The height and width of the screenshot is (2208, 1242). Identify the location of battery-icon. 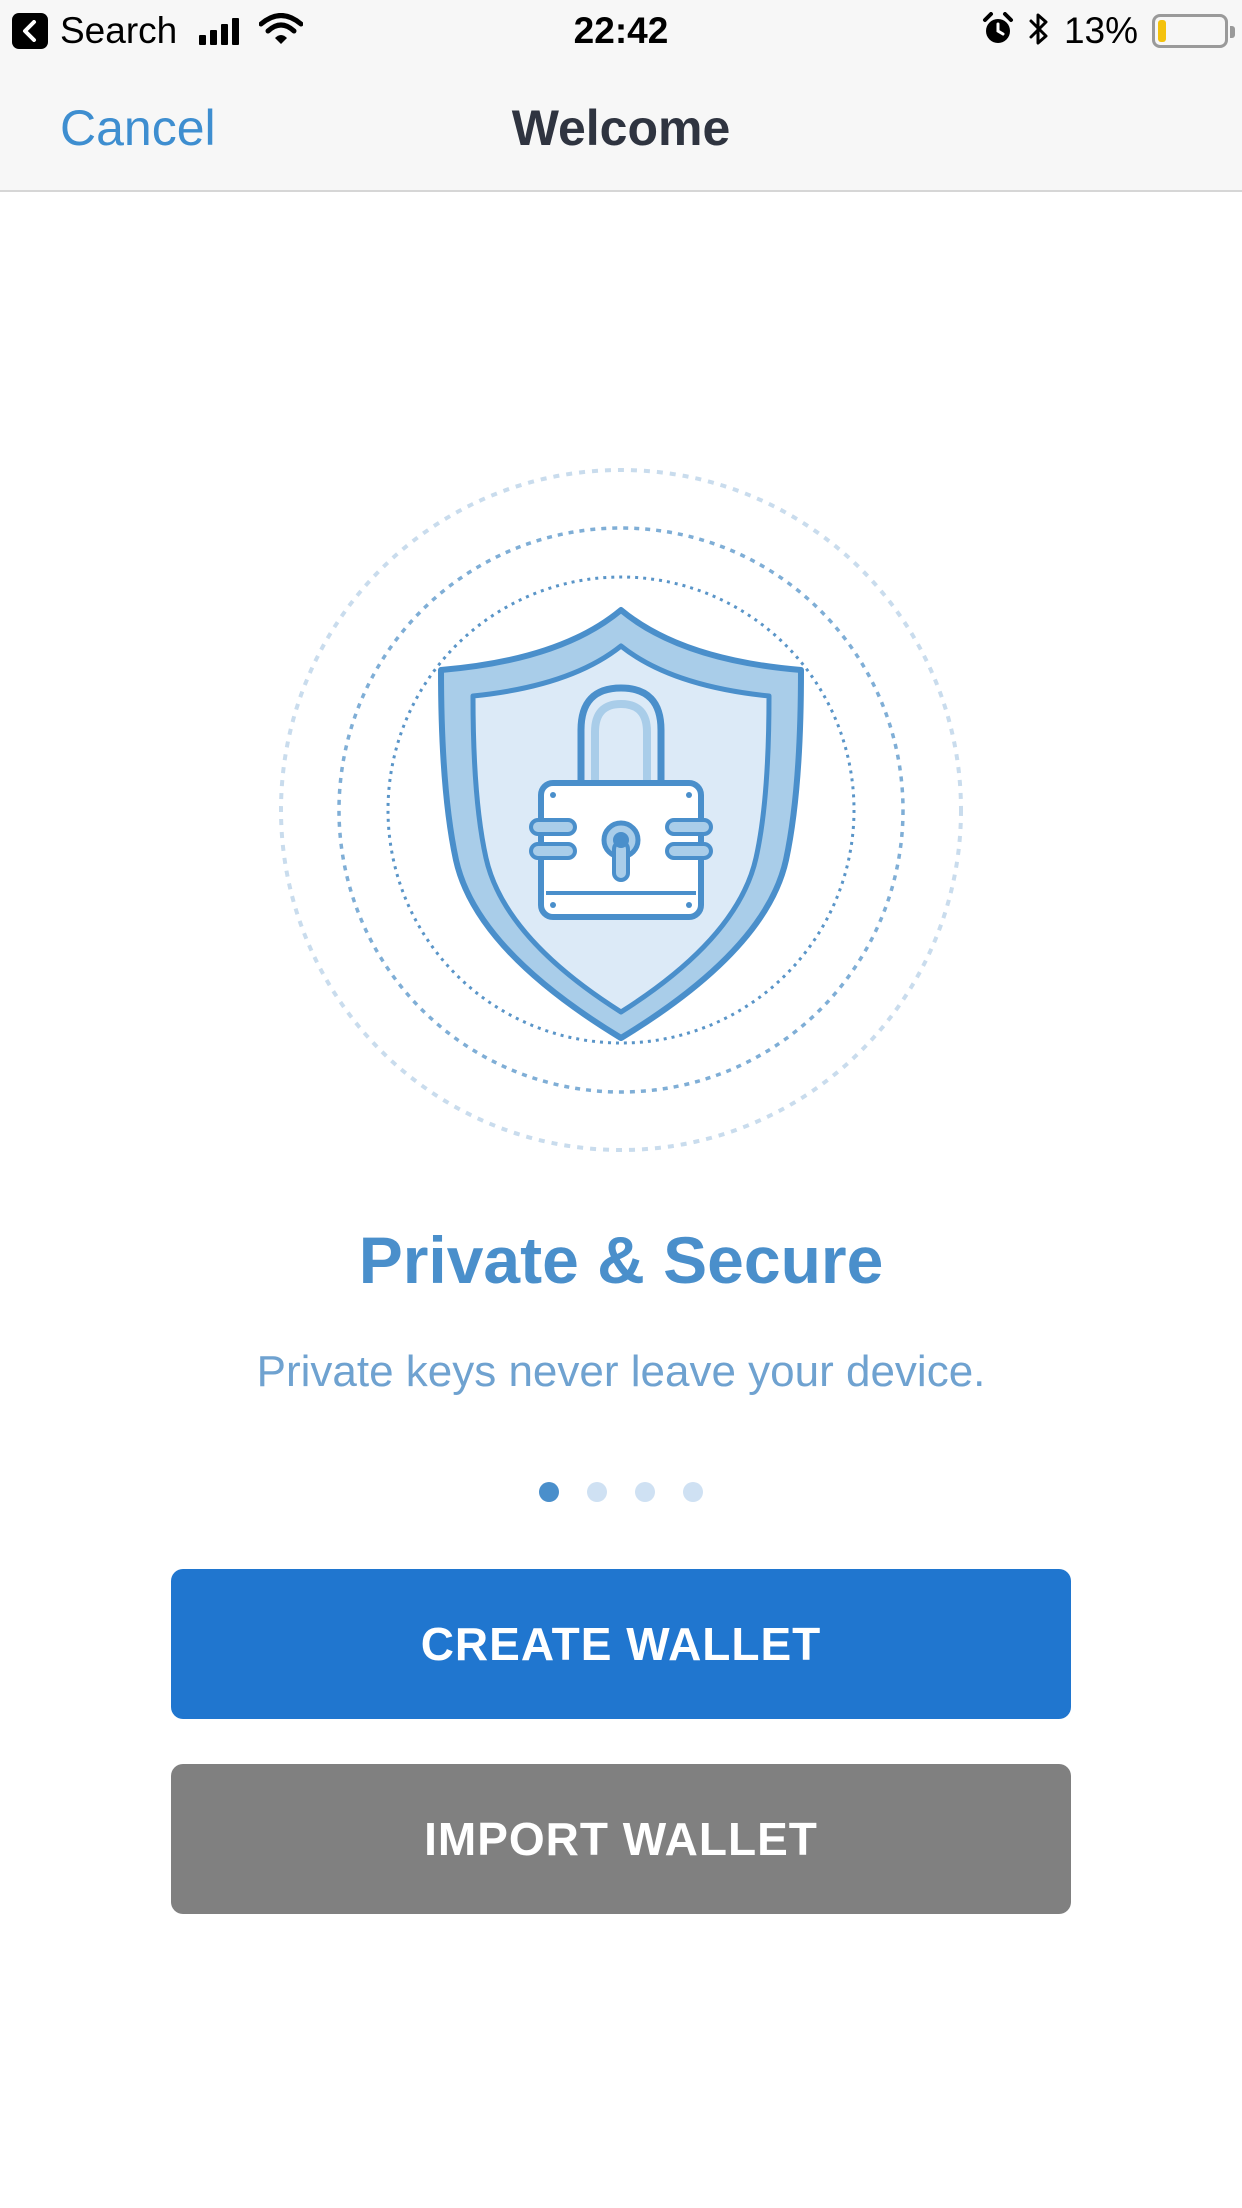
(1193, 31).